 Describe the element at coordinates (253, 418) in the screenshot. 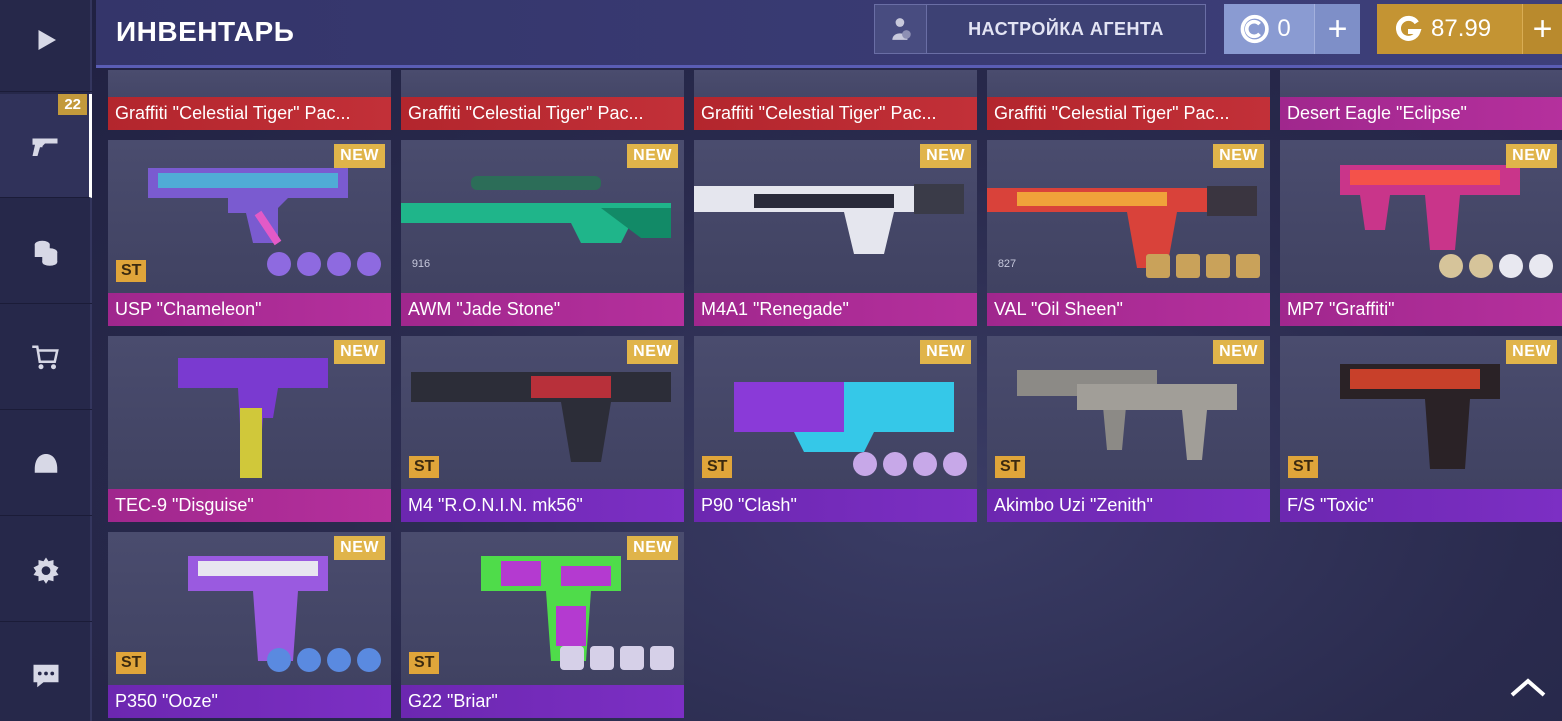

I see `tec9-pistol-image` at that location.